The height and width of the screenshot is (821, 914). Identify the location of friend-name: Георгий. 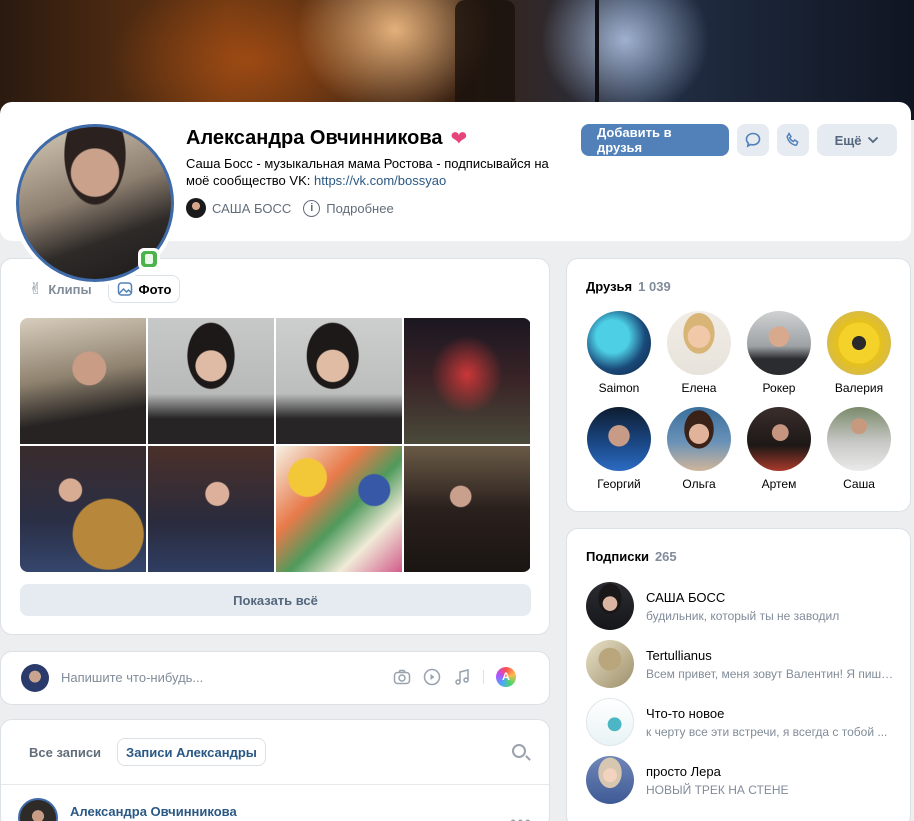
(619, 484).